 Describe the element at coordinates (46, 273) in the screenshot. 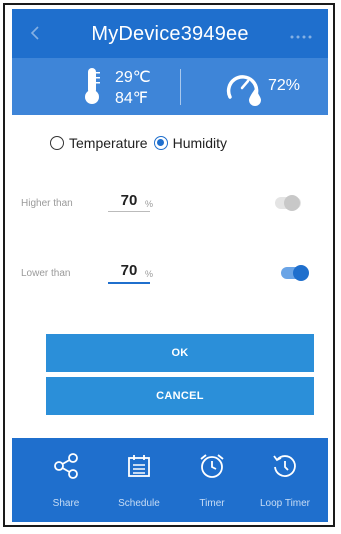

I see `lower-than-label: Lower than` at that location.